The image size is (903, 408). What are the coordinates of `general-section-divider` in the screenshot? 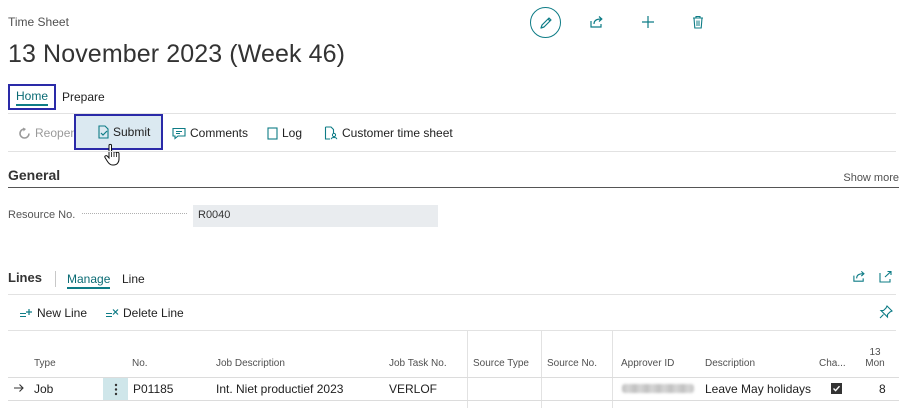 It's located at (453, 187).